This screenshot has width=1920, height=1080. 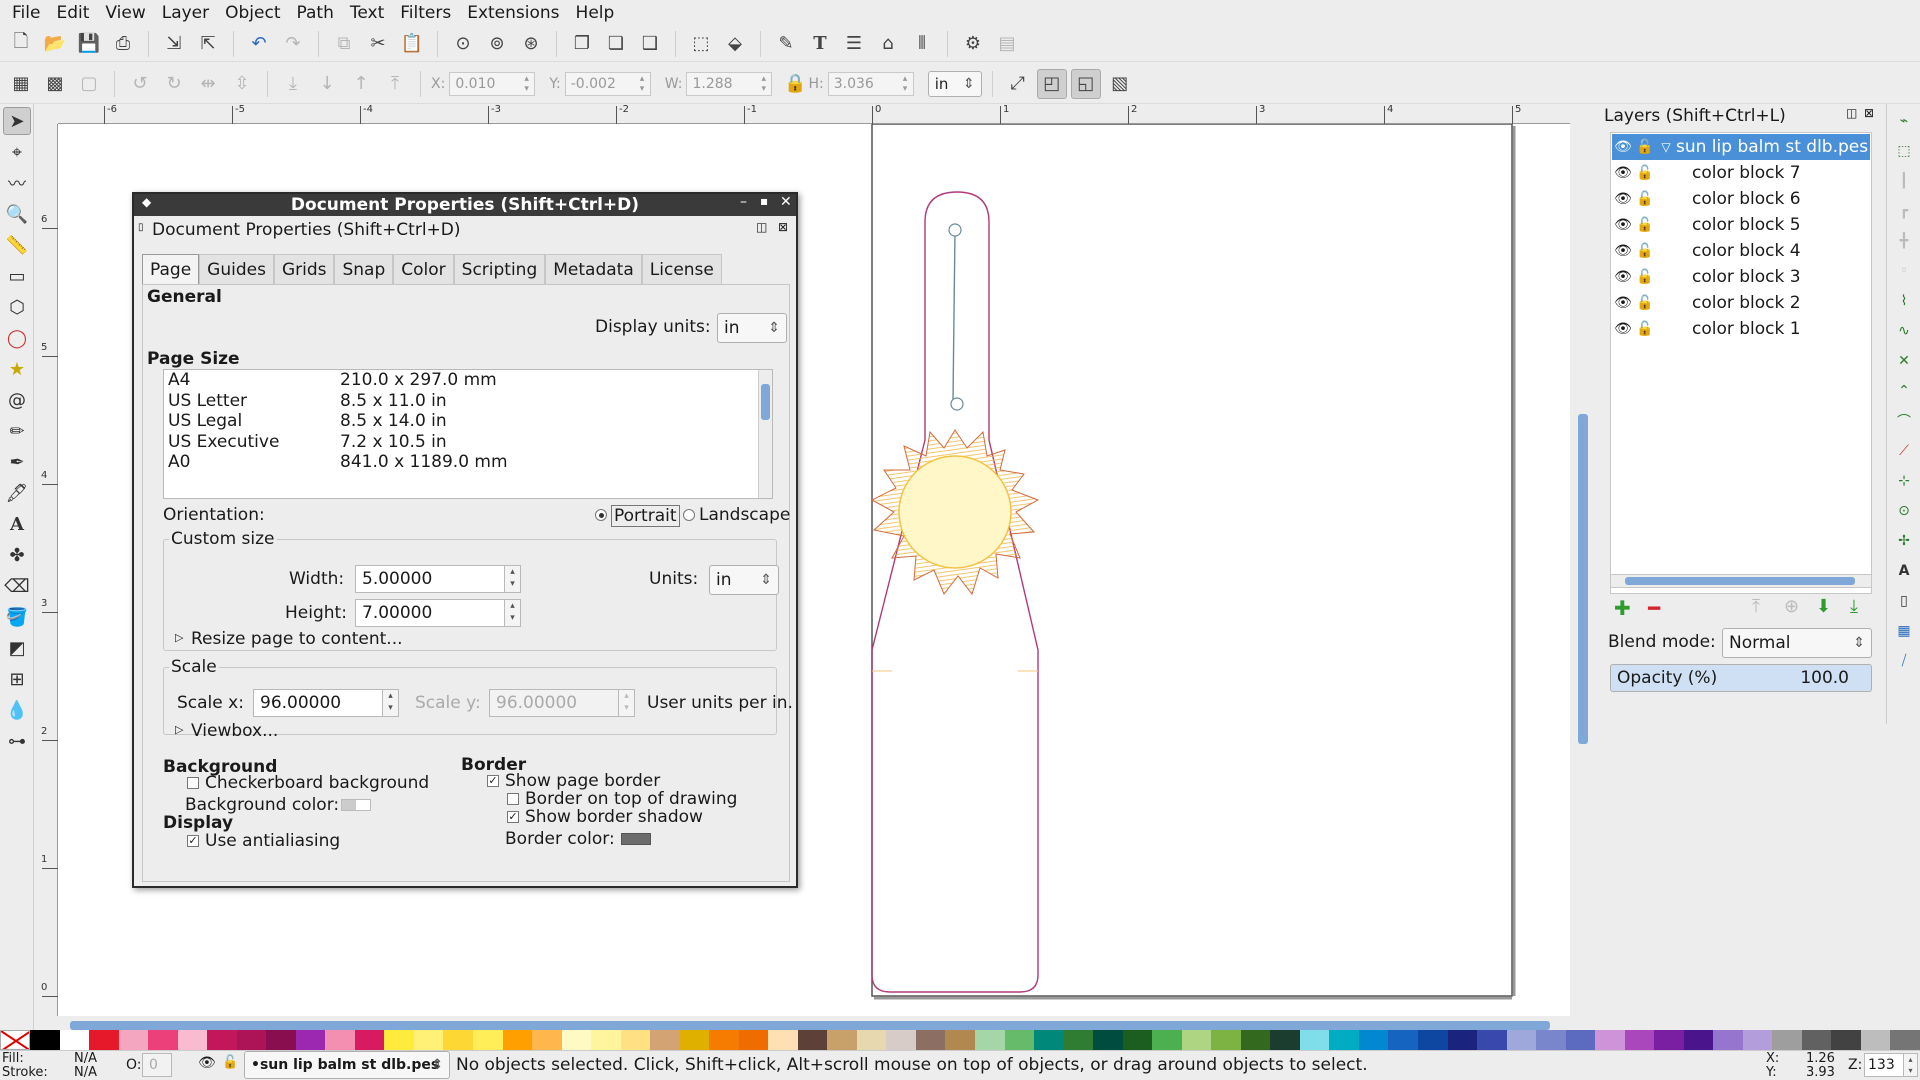 I want to click on minimize-icon: –, so click(x=743, y=202).